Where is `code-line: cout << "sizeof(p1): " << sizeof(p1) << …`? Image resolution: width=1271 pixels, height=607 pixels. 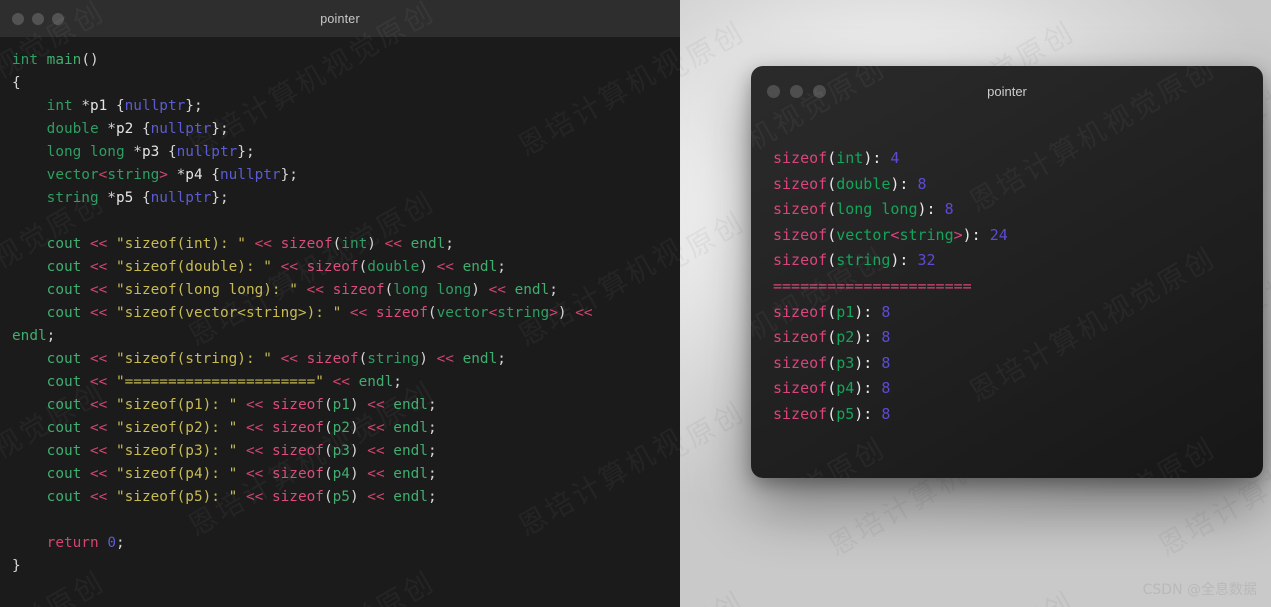 code-line: cout << "sizeof(p1): " << sizeof(p1) << … is located at coordinates (340, 405).